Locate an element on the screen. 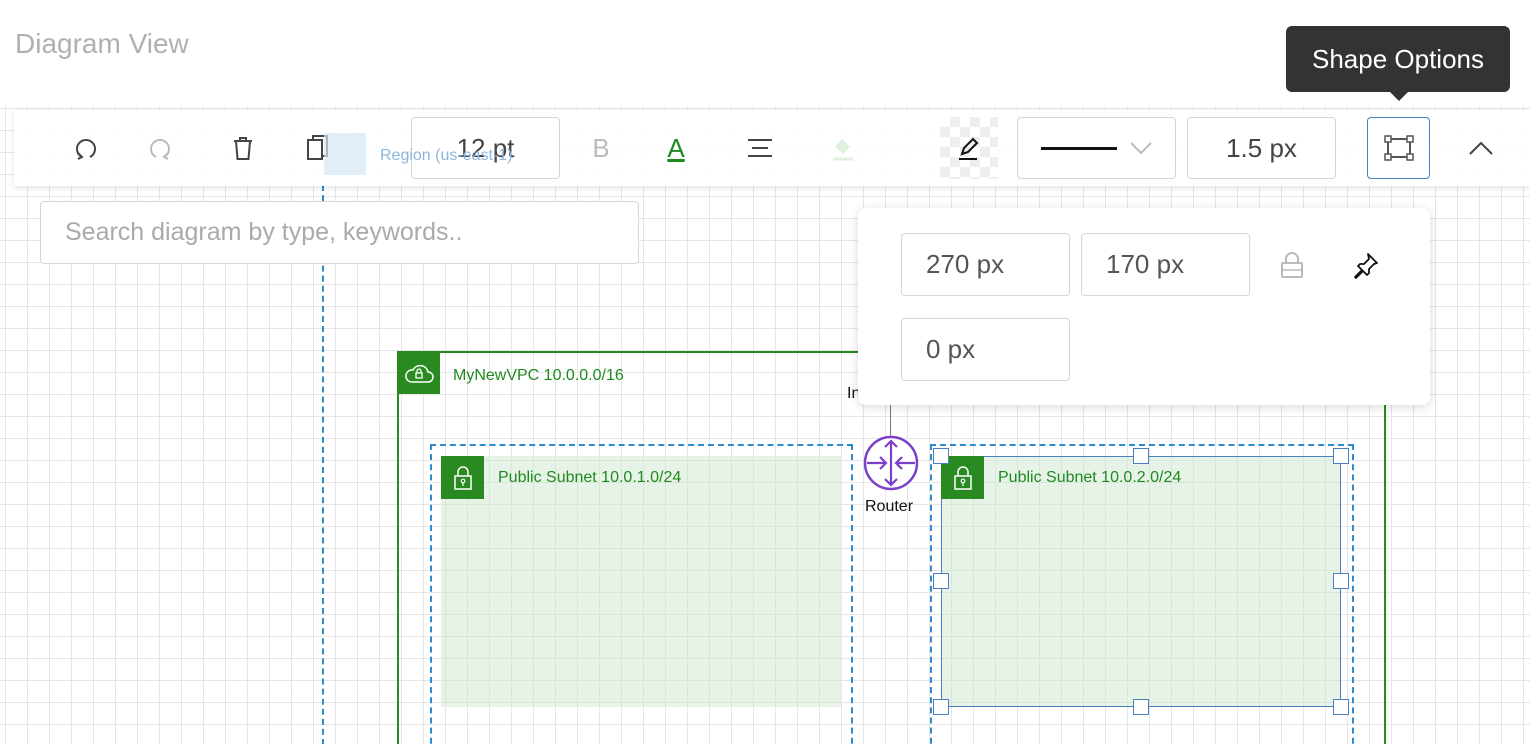 This screenshot has height=744, width=1530. paint-bucket-icon is located at coordinates (843, 150).